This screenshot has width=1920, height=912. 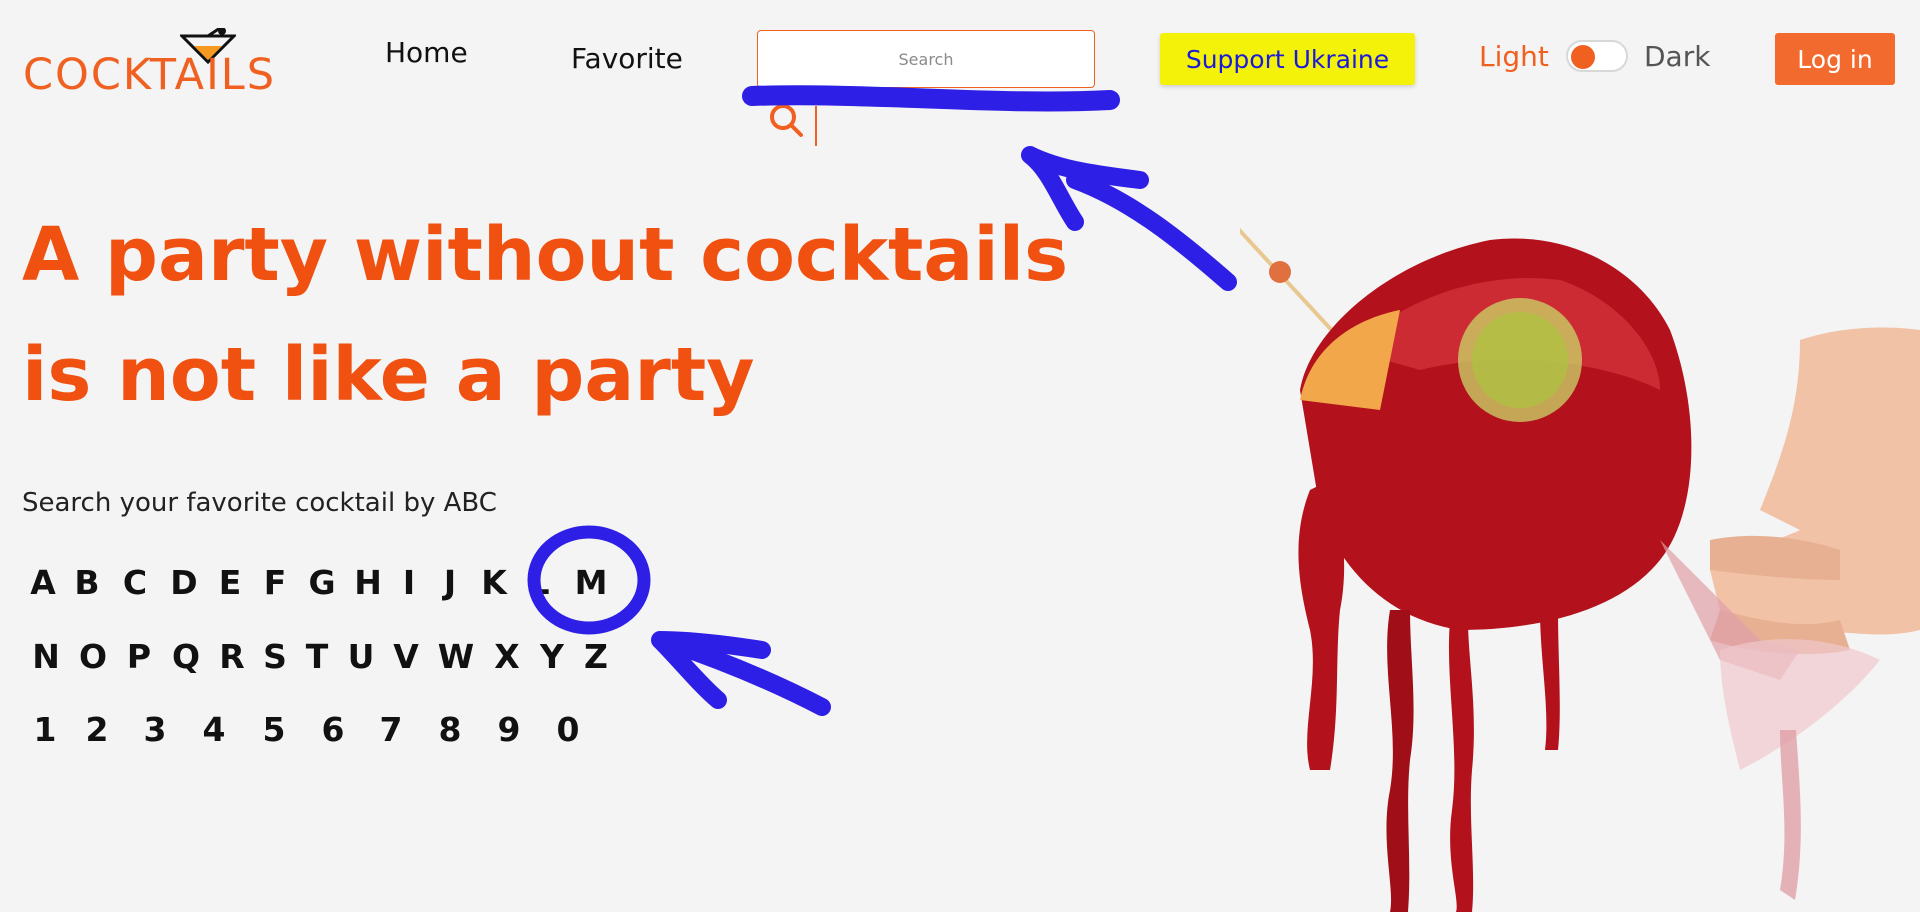 I want to click on abc-letter-j: J, so click(x=450, y=582).